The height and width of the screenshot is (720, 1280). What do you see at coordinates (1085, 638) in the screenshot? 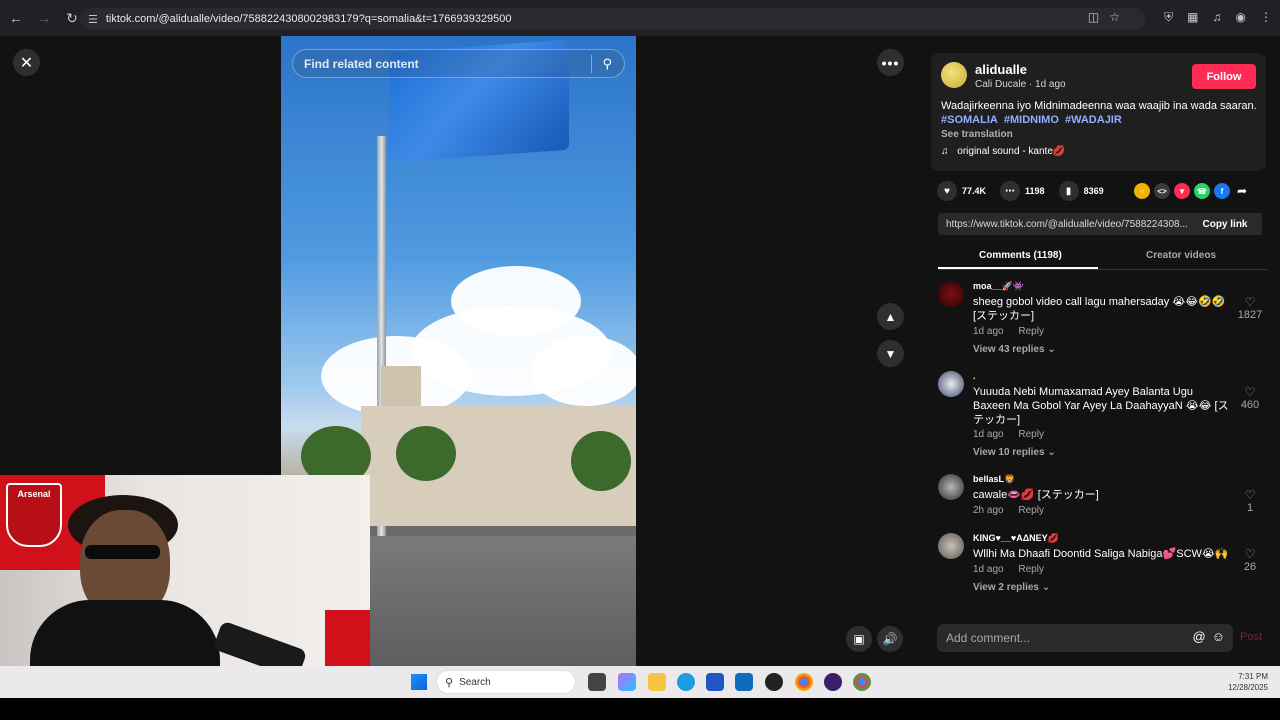
I see `add-comment-input: Add comment... @ ☺` at bounding box center [1085, 638].